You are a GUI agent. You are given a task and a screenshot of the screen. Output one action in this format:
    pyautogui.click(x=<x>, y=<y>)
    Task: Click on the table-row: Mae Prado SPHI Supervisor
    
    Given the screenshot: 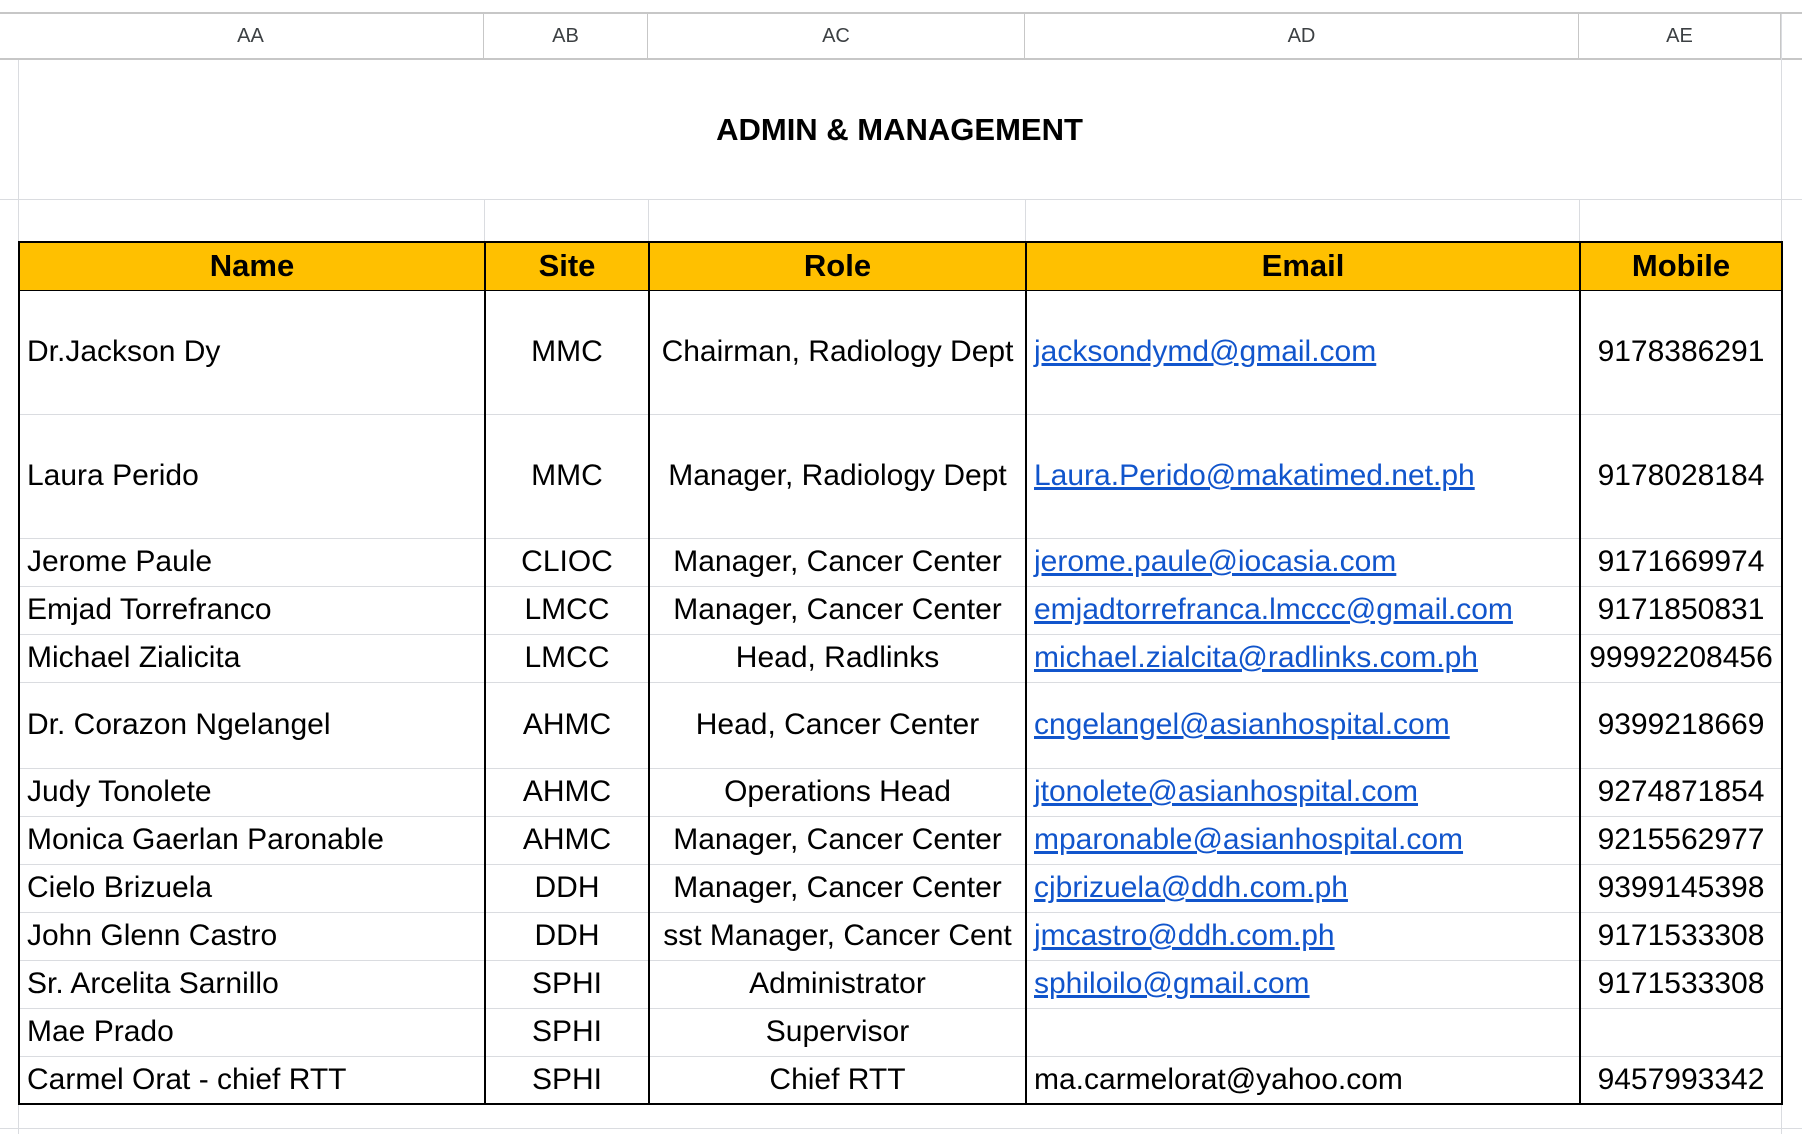 What is the action you would take?
    pyautogui.click(x=900, y=1032)
    